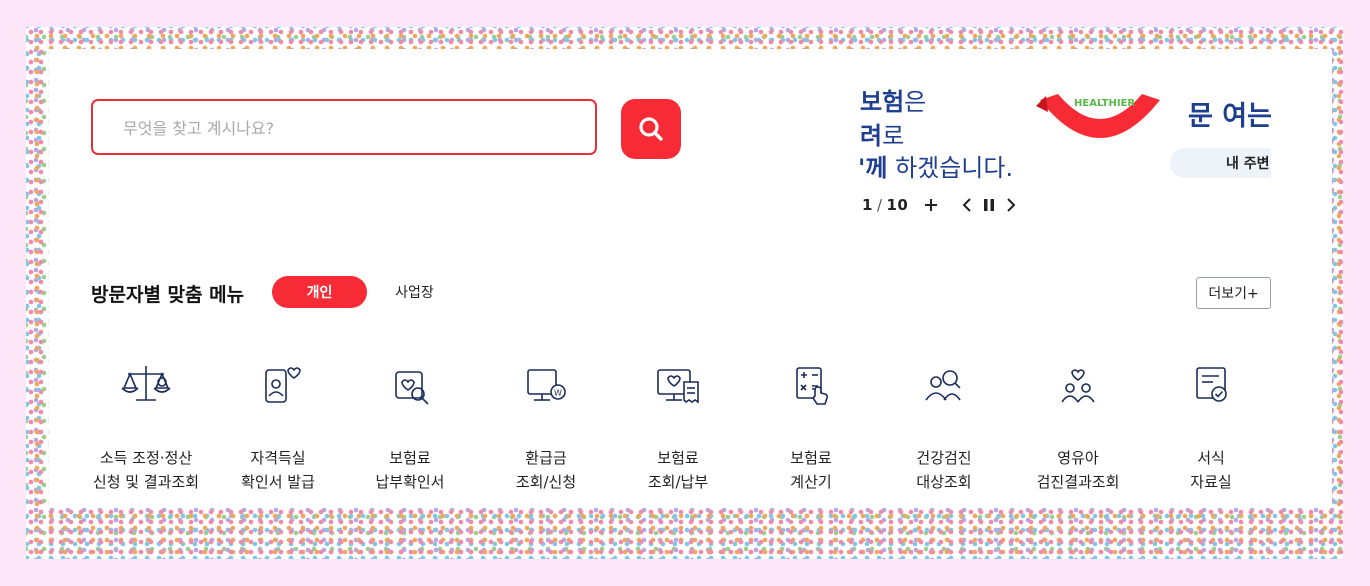 The height and width of the screenshot is (586, 1370). What do you see at coordinates (1220, 163) in the screenshot?
I see `nearby-pill: 내 주변` at bounding box center [1220, 163].